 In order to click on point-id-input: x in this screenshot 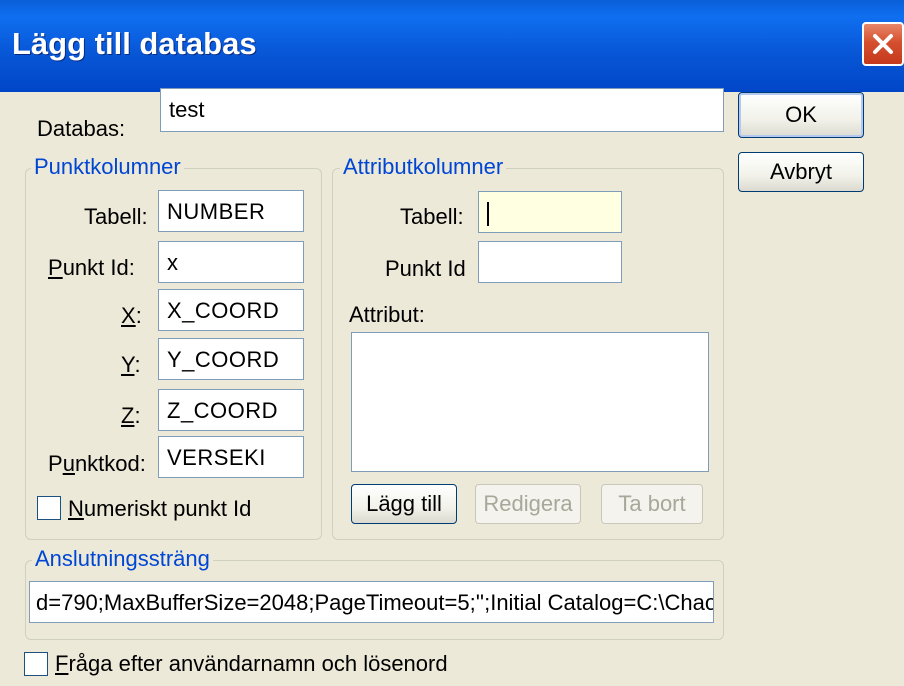, I will do `click(231, 262)`.